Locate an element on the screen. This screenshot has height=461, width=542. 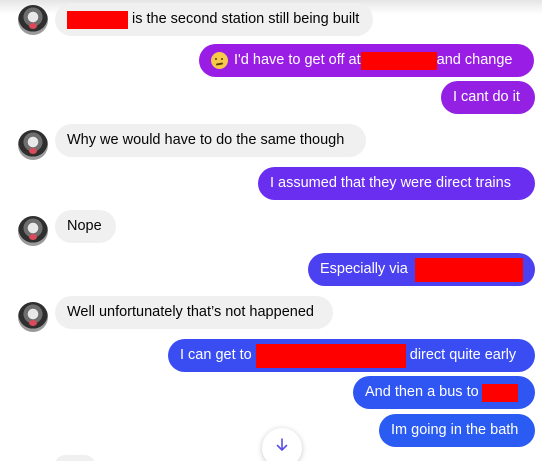
scroll-to-bottom-button is located at coordinates (282, 444).